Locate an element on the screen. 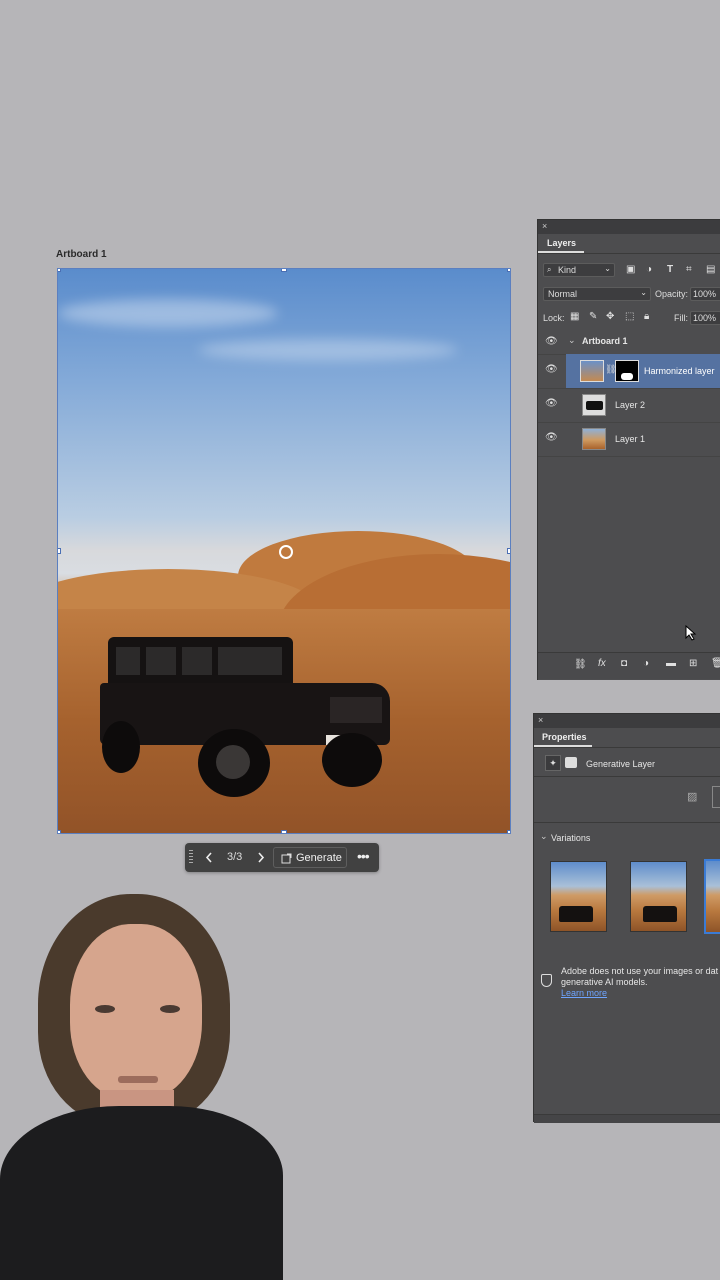 Image resolution: width=720 pixels, height=1280 pixels. variations-label: Variations is located at coordinates (571, 838).